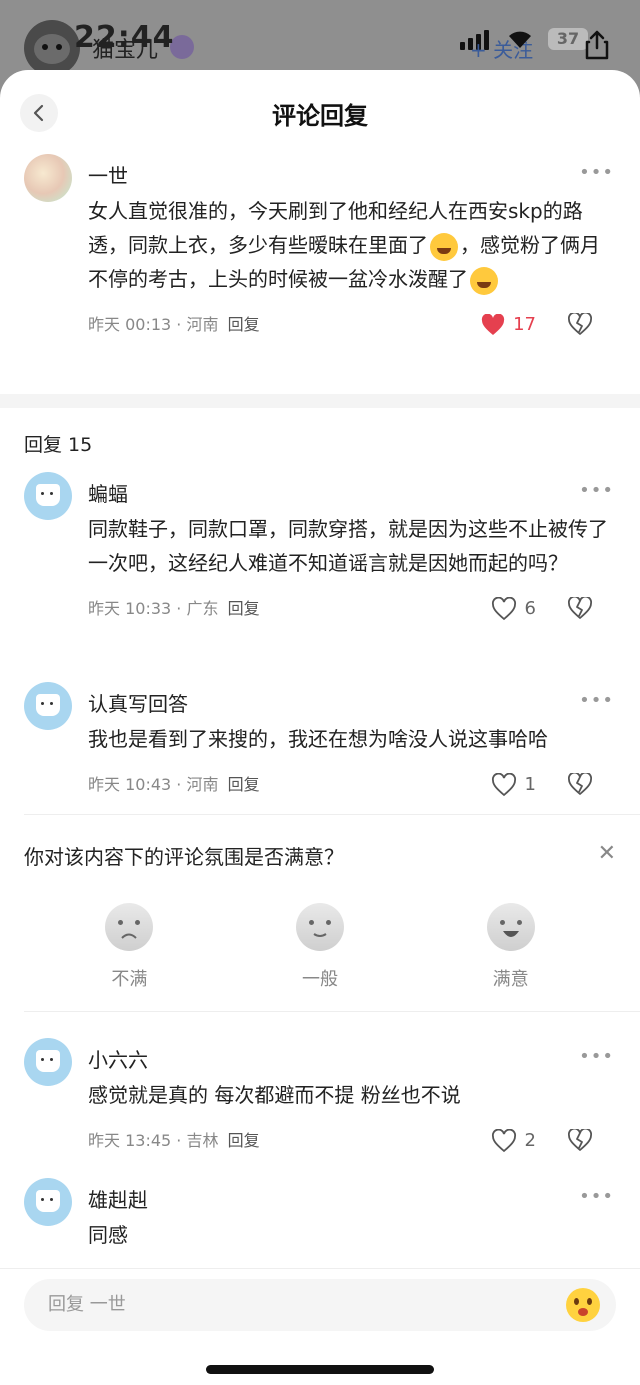 This screenshot has height=1385, width=640. I want to click on section-divider, so click(320, 401).